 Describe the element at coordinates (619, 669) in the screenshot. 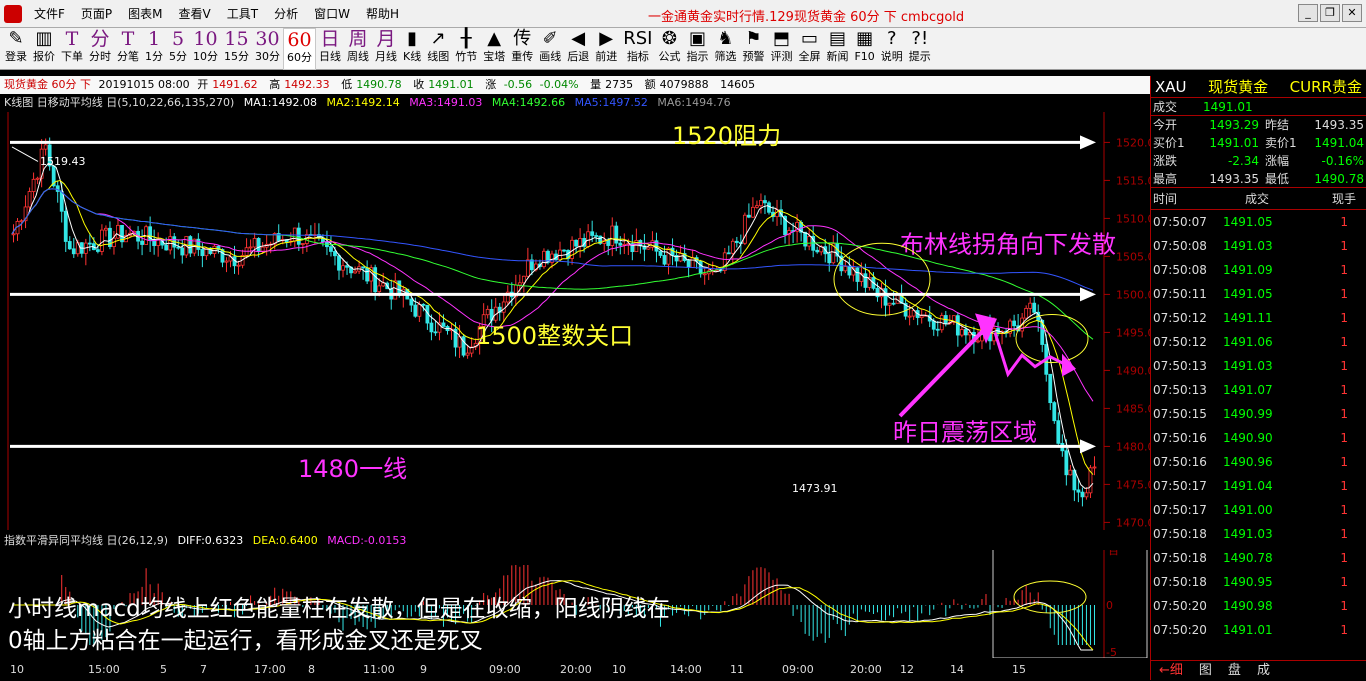

I see `time-label: 10` at that location.